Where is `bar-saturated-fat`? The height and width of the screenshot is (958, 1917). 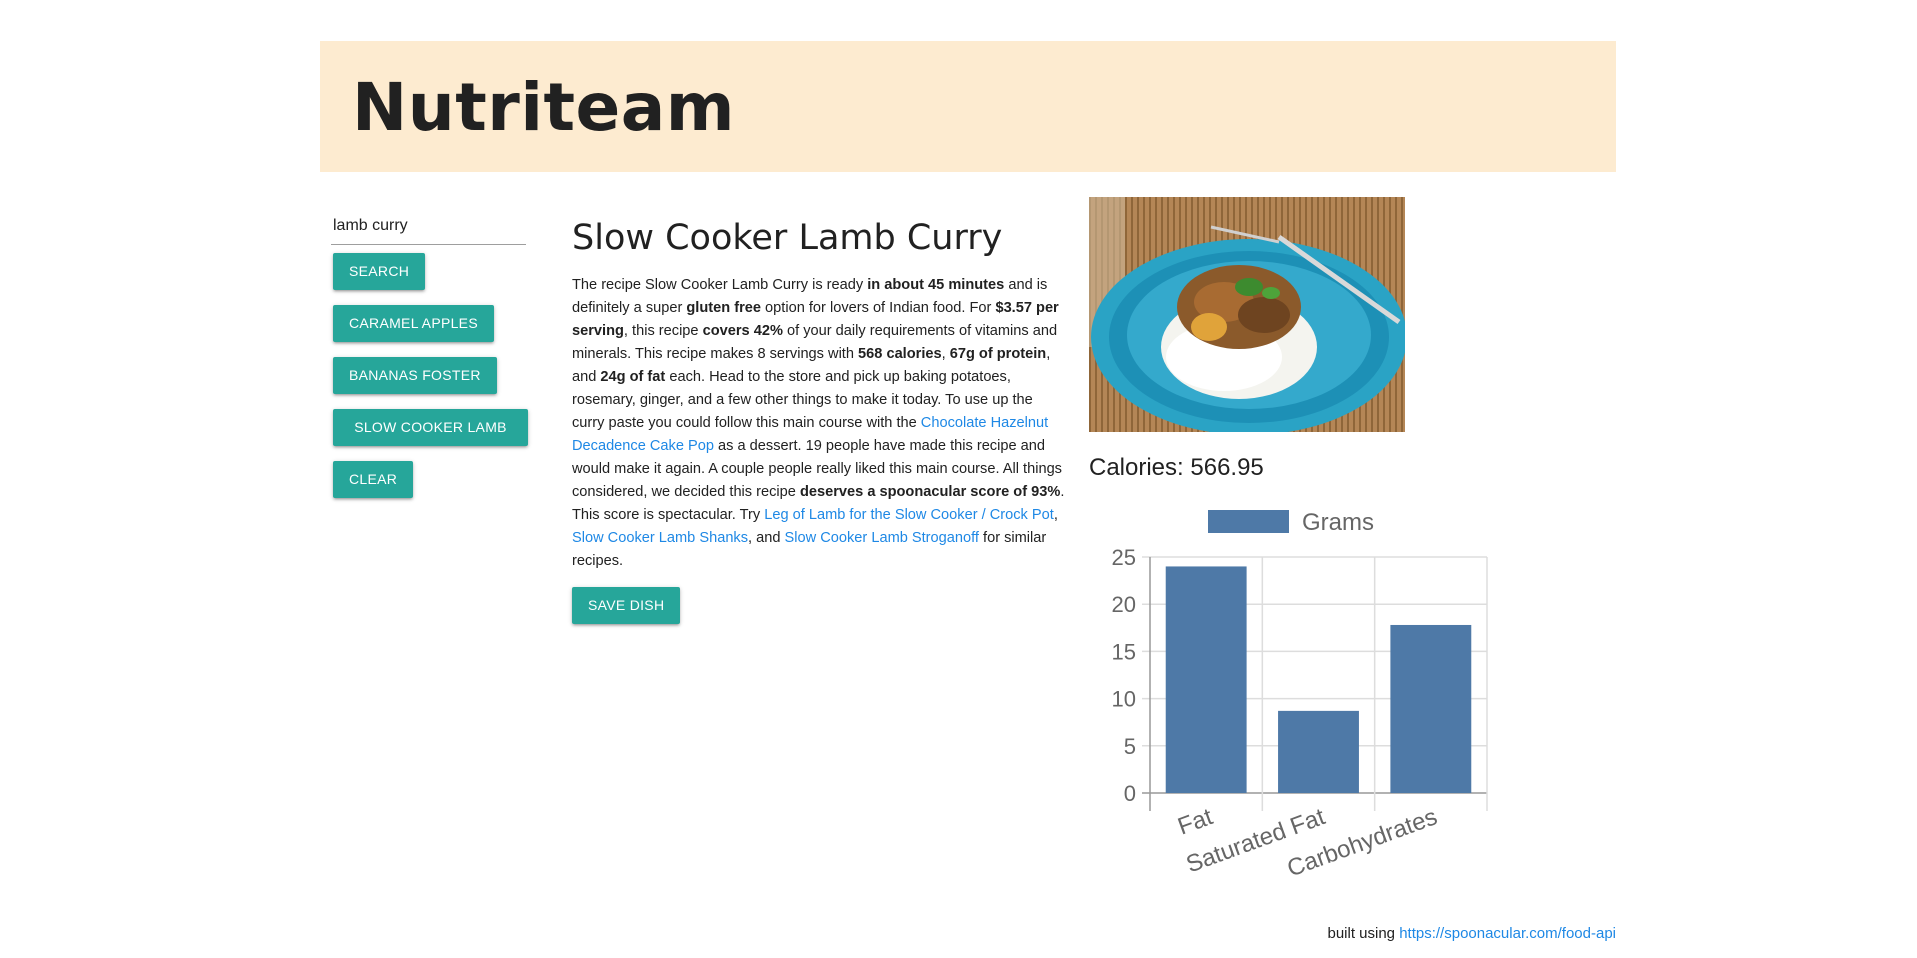
bar-saturated-fat is located at coordinates (1318, 751).